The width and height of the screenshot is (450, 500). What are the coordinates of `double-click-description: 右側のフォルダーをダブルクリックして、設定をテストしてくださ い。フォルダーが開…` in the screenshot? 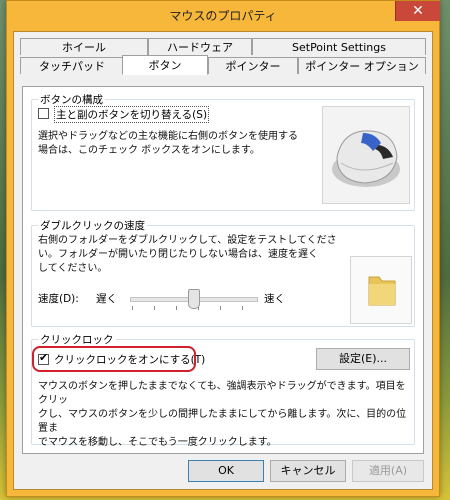 It's located at (187, 254).